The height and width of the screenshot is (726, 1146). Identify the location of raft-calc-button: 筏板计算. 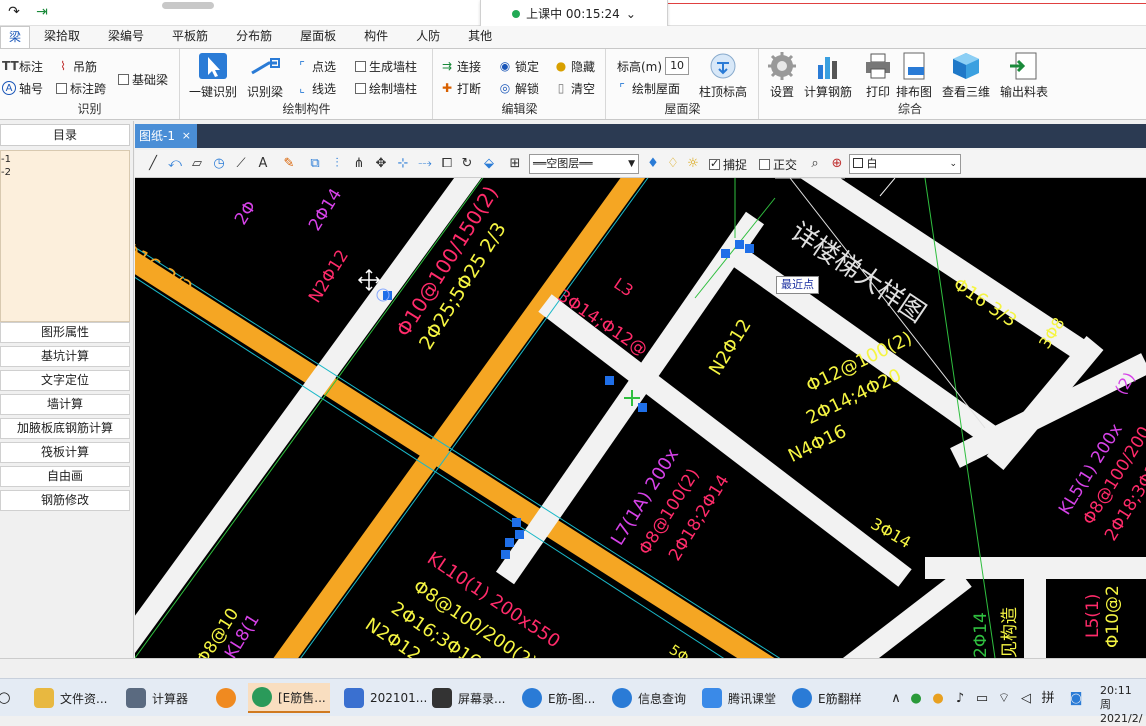
(65, 452).